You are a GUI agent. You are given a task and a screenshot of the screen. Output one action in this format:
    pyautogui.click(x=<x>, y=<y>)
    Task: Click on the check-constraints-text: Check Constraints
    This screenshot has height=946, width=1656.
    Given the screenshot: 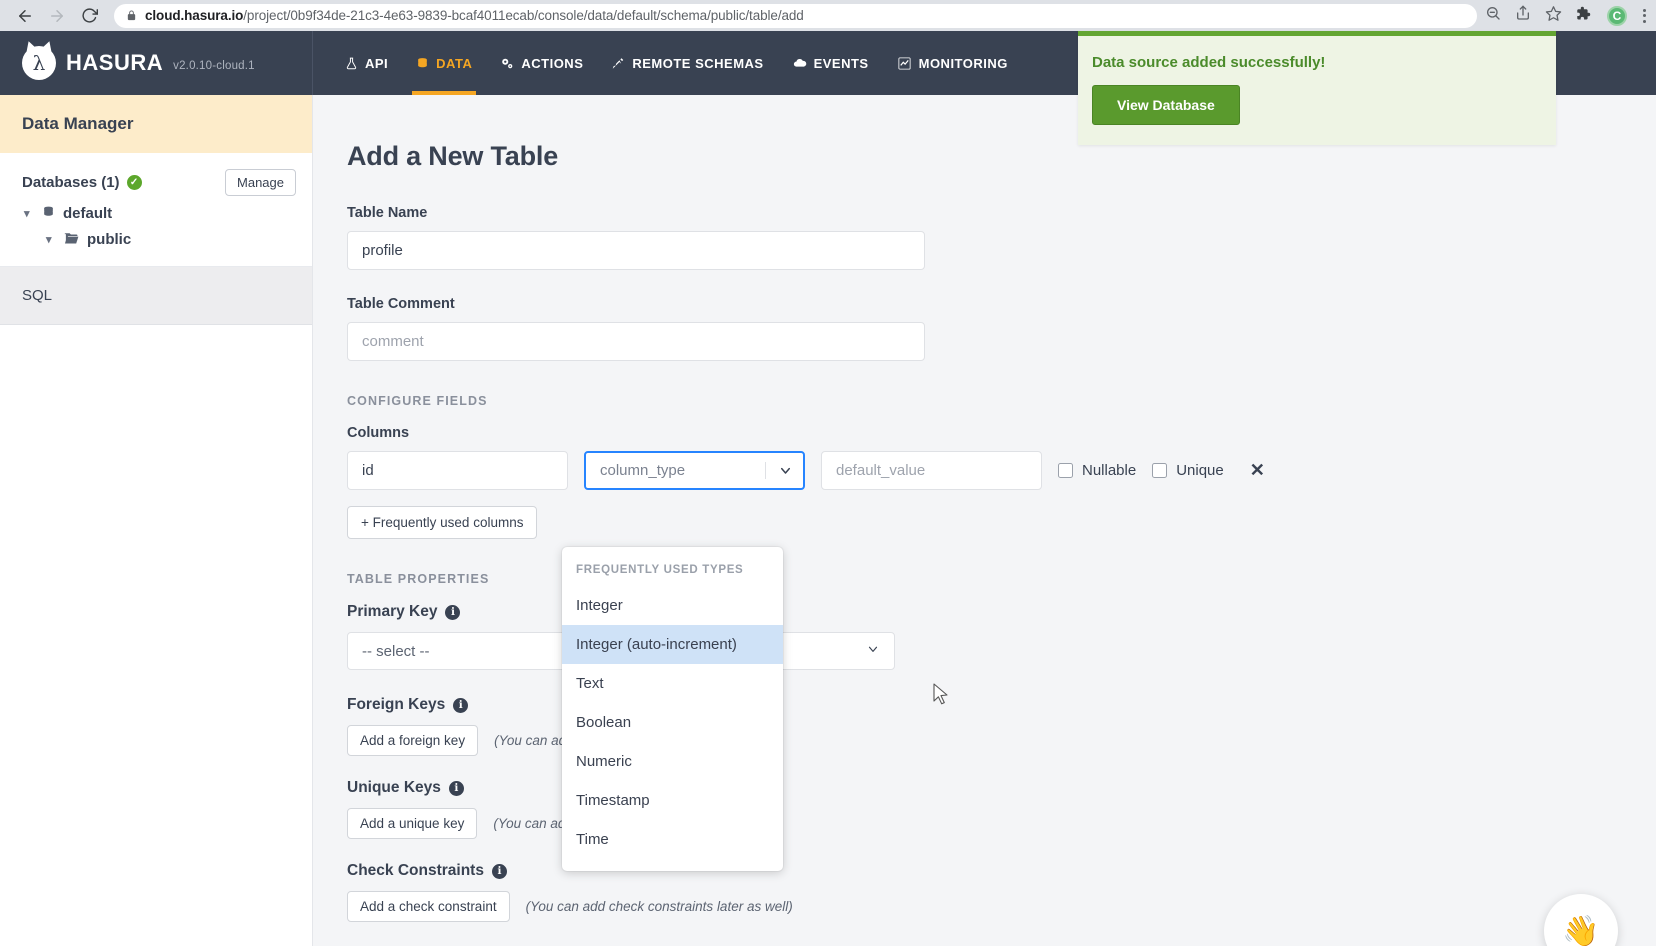 What is the action you would take?
    pyautogui.click(x=415, y=870)
    